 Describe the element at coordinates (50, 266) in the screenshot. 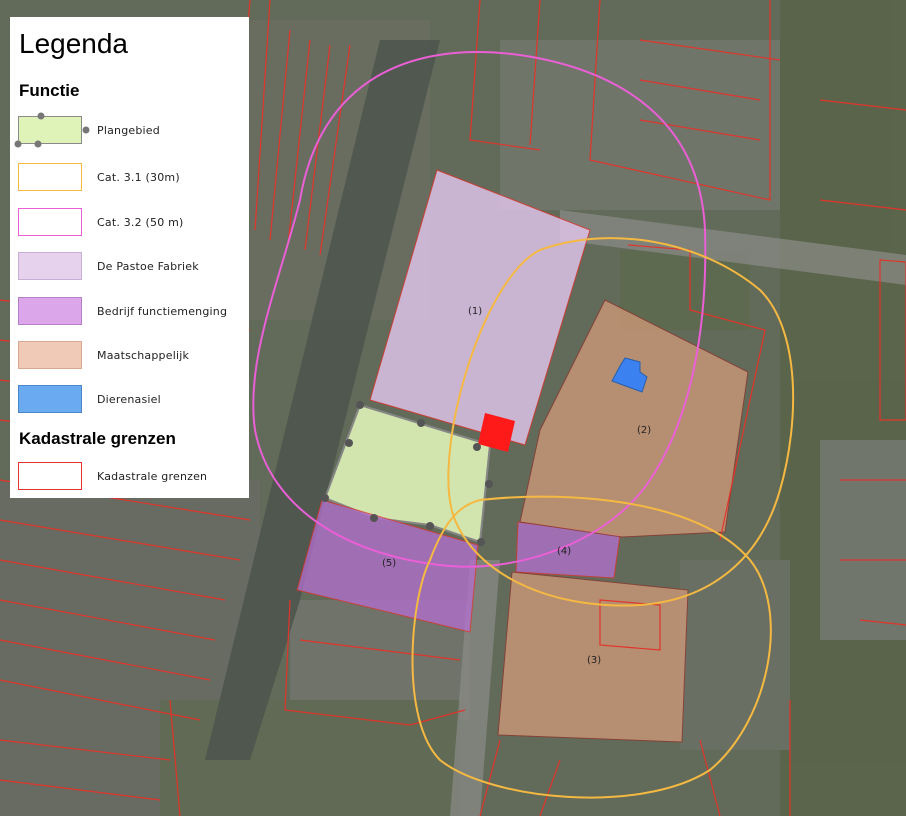

I see `swatch-pastoe-fabriek` at that location.